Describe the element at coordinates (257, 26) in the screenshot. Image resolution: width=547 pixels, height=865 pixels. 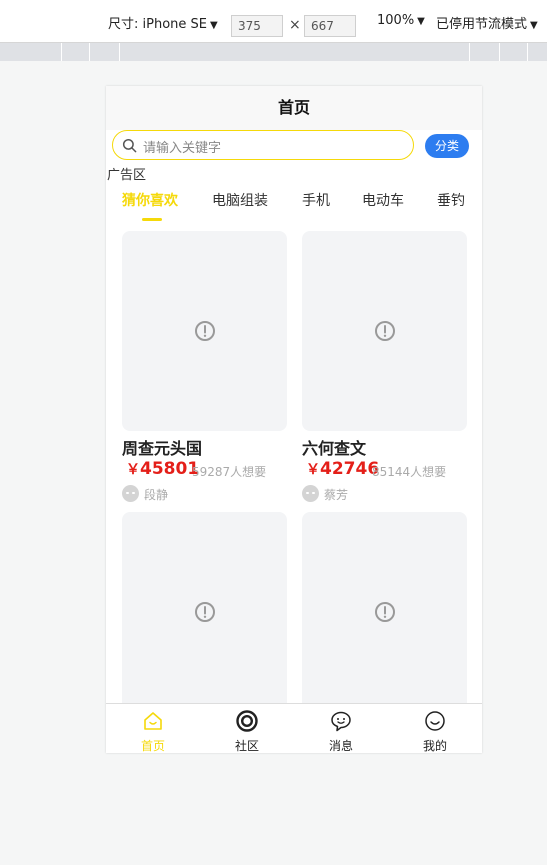
I see `width-input: 375` at that location.